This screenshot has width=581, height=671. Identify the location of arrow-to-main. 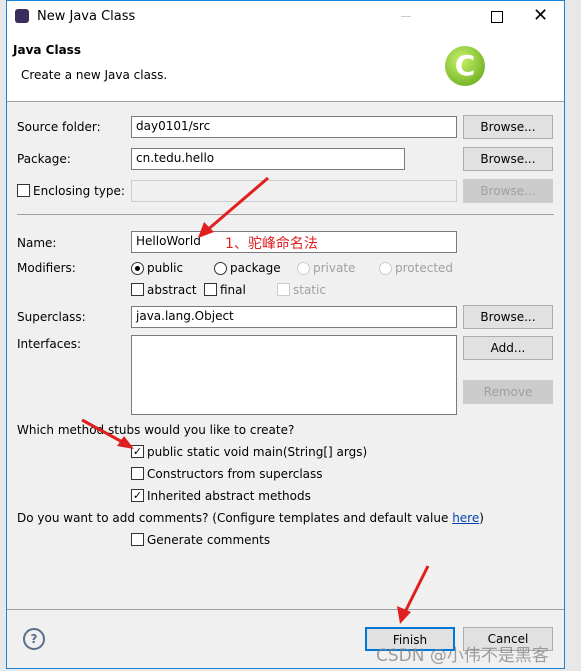
(107, 433).